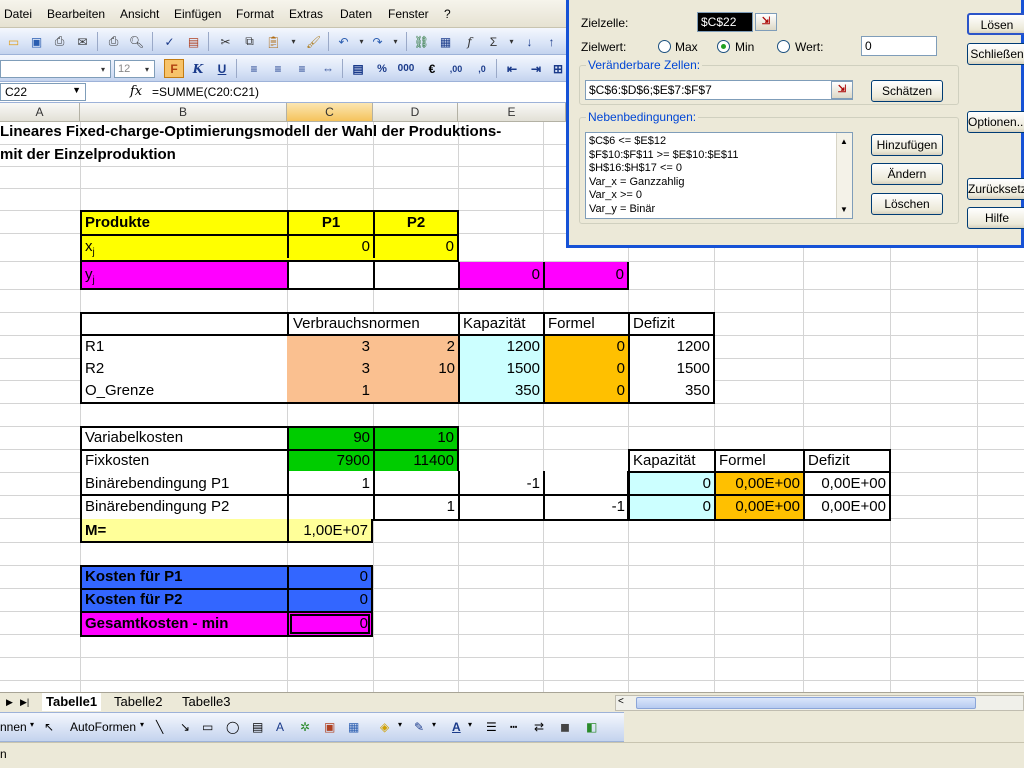 The width and height of the screenshot is (1024, 768). I want to click on euro-icon: €, so click(432, 68).